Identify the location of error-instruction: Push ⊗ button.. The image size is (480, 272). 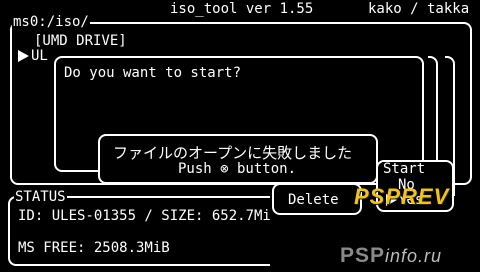
(237, 169).